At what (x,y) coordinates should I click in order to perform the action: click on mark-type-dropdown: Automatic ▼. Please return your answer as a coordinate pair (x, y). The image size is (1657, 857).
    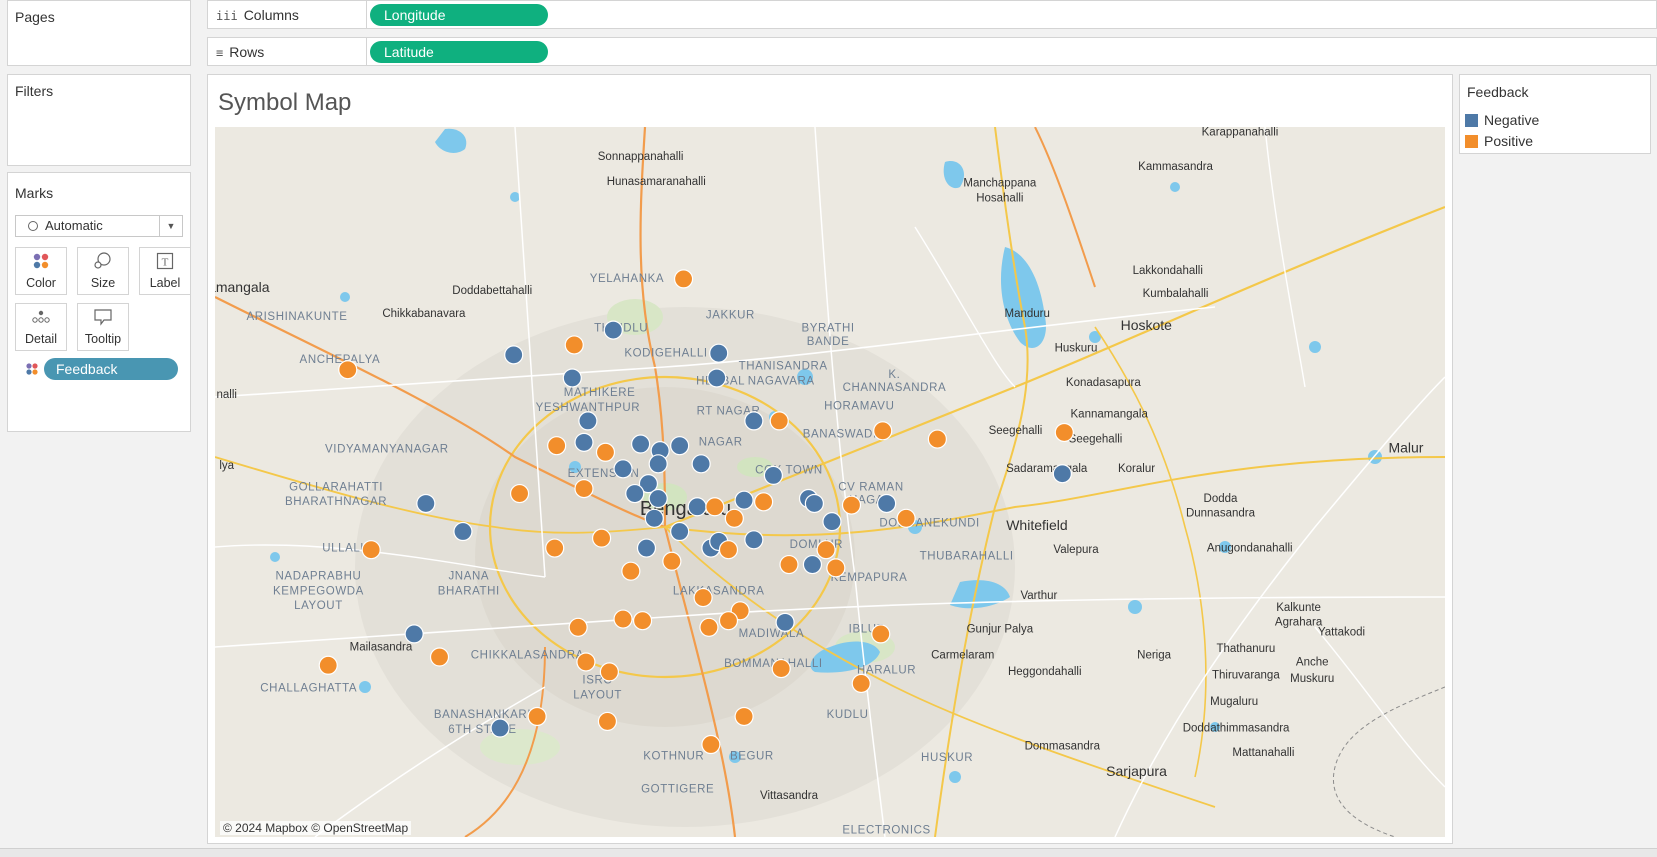
    Looking at the image, I should click on (99, 226).